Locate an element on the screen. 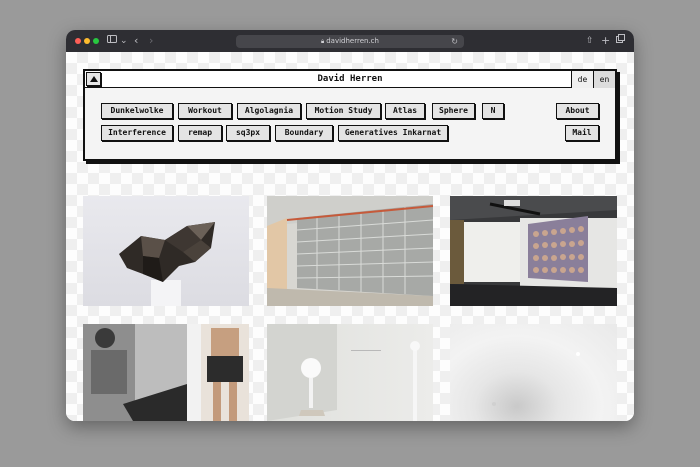  nav-about: About is located at coordinates (577, 111).